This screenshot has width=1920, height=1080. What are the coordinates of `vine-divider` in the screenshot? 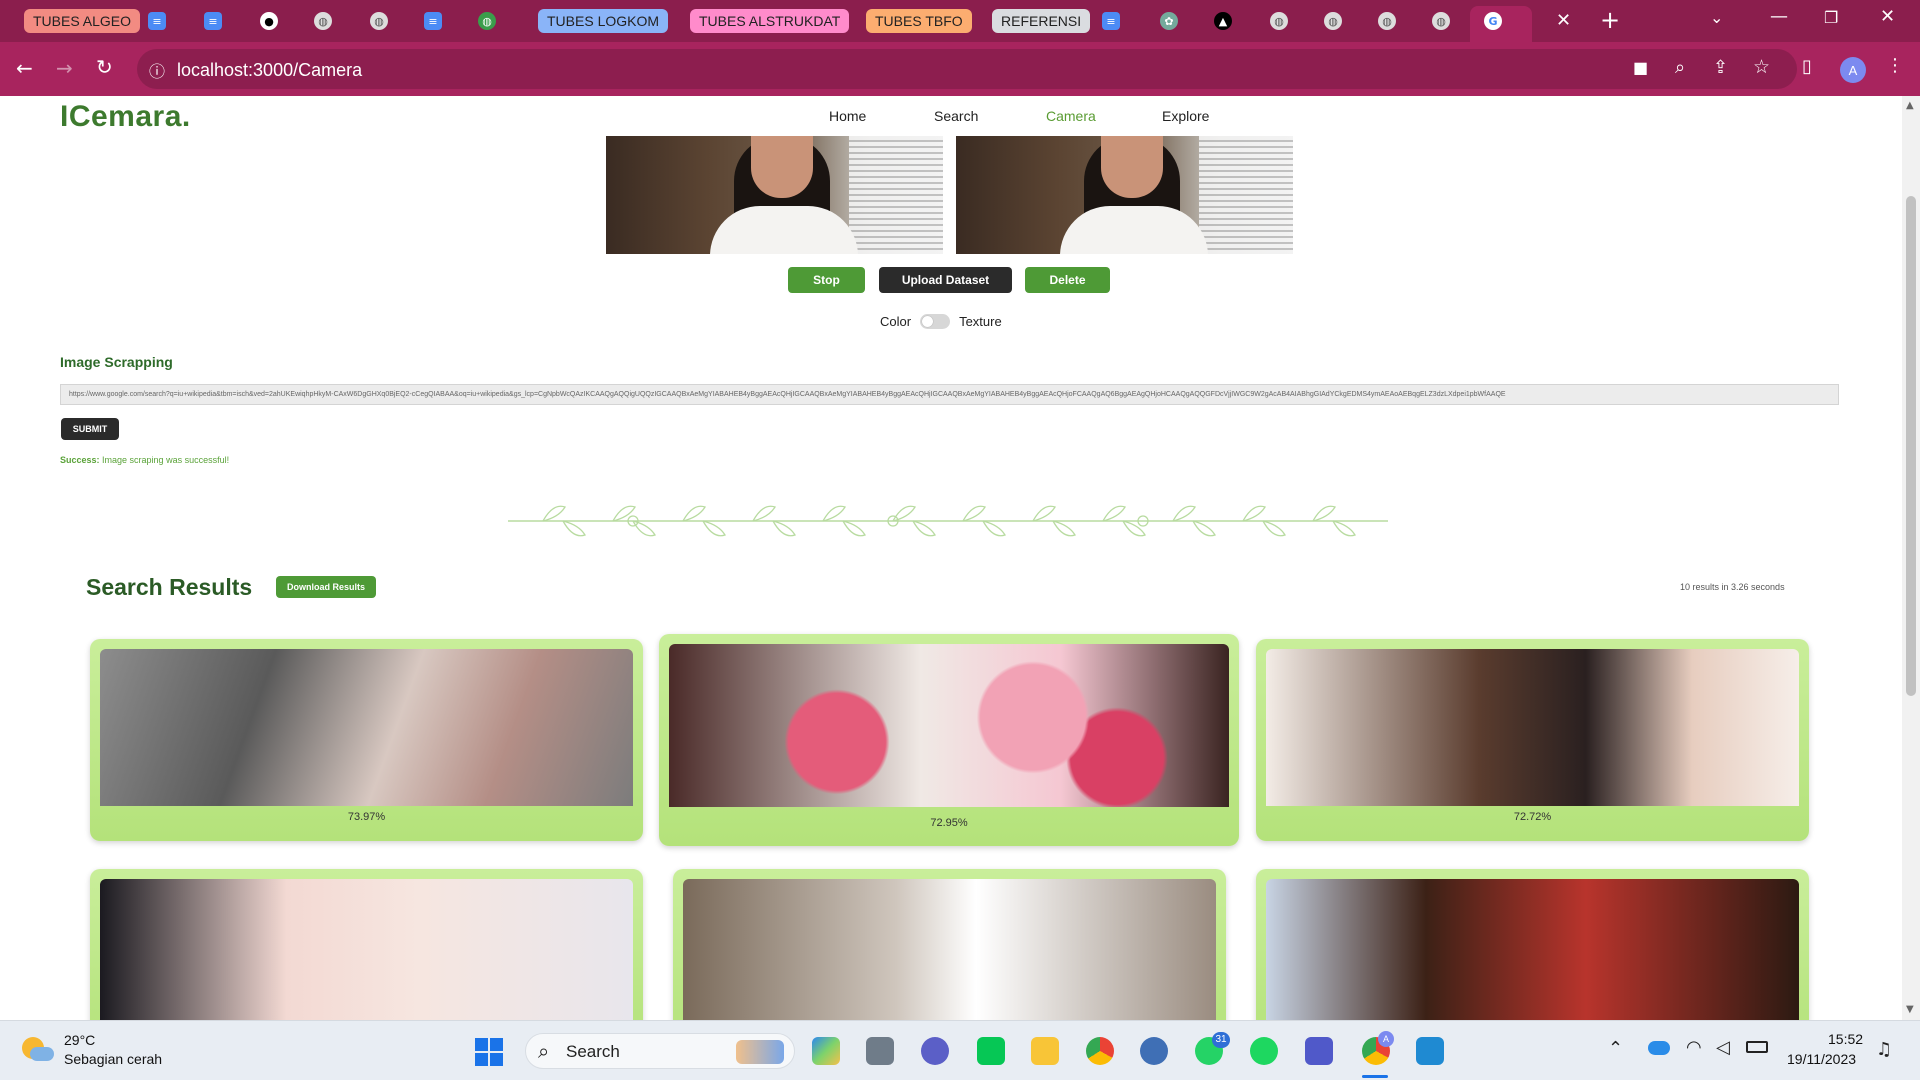 It's located at (948, 521).